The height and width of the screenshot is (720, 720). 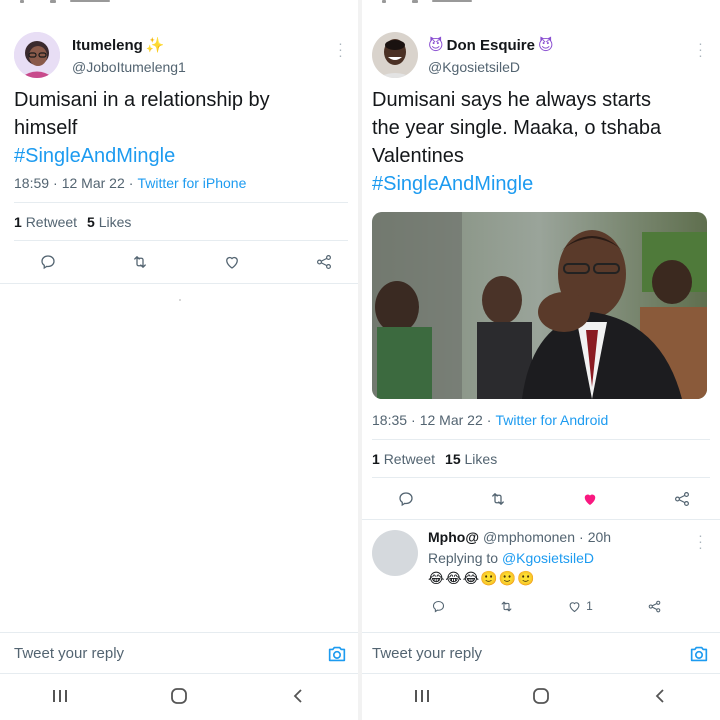 I want to click on reply-actions: 1, so click(x=546, y=606).